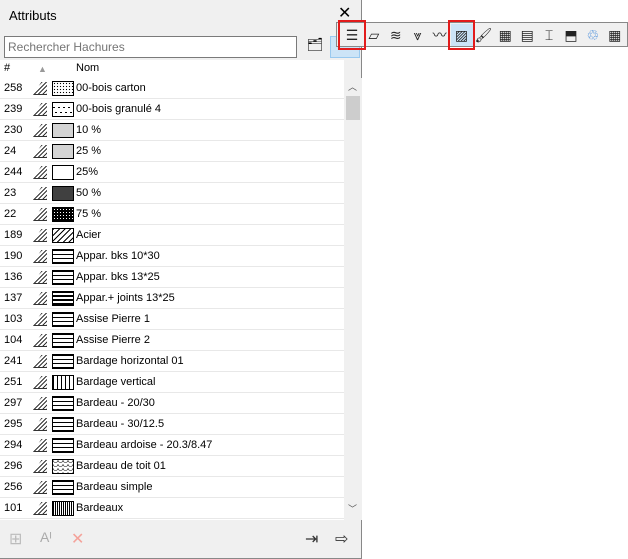 The width and height of the screenshot is (628, 559). I want to click on row-number: 241, so click(13, 361).